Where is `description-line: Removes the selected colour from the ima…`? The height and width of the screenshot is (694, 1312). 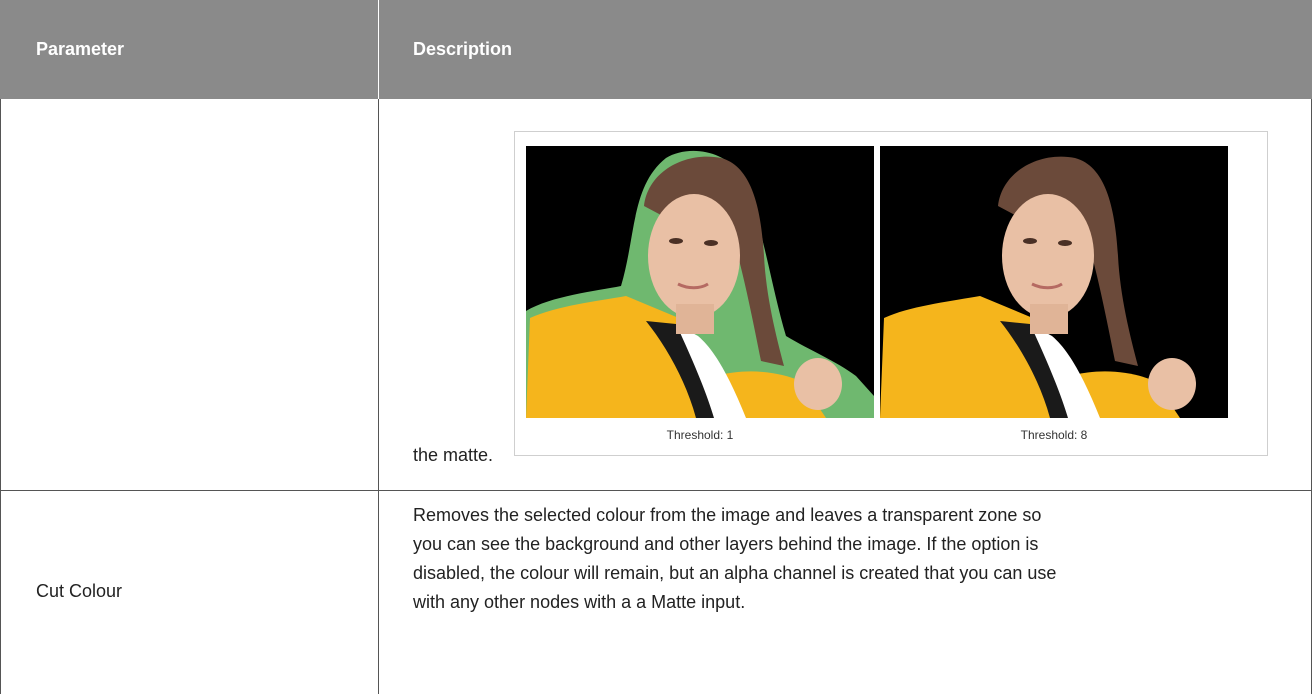 description-line: Removes the selected colour from the ima… is located at coordinates (727, 515).